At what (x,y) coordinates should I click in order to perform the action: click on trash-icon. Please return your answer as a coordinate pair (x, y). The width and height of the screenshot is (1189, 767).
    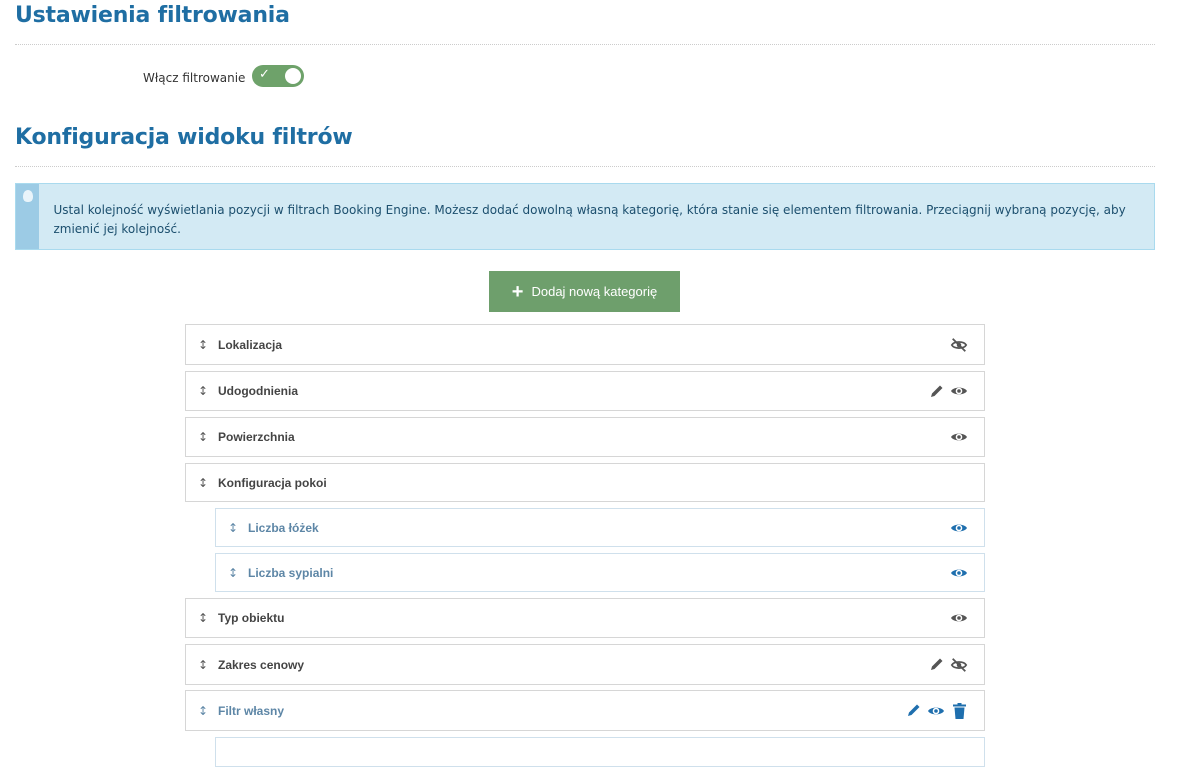
    Looking at the image, I should click on (959, 710).